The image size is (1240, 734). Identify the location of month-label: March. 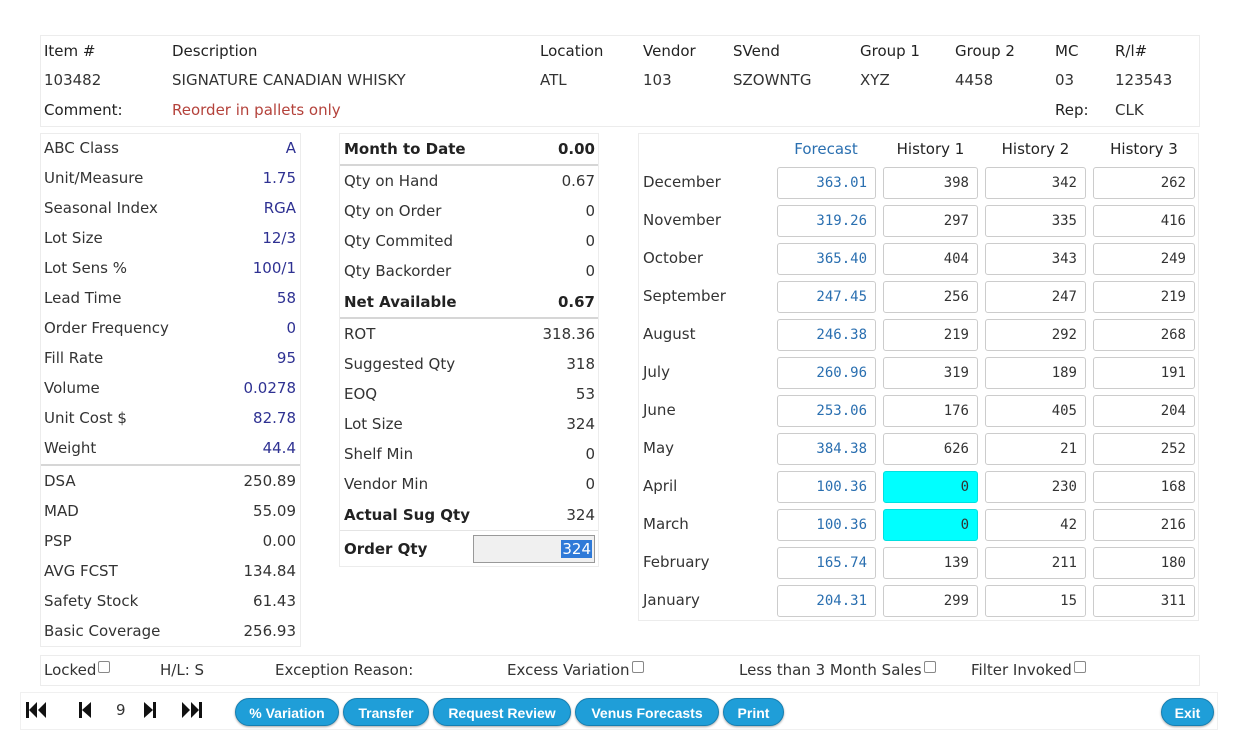
(666, 524).